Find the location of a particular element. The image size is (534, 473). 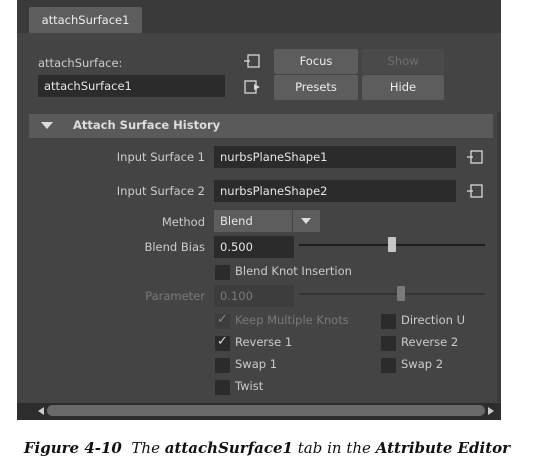

swap-1-label: Swap 1 is located at coordinates (256, 364).